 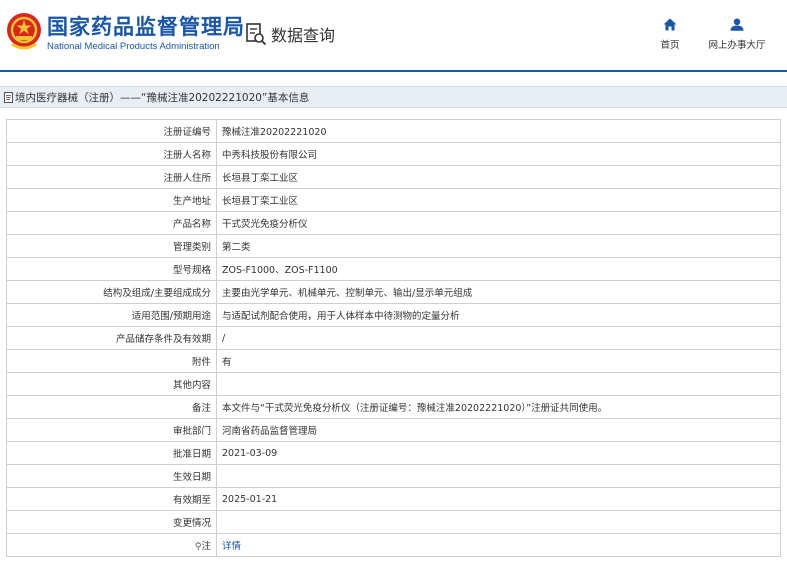 I want to click on table-row: 有效期至 2025-01-21, so click(x=393, y=499).